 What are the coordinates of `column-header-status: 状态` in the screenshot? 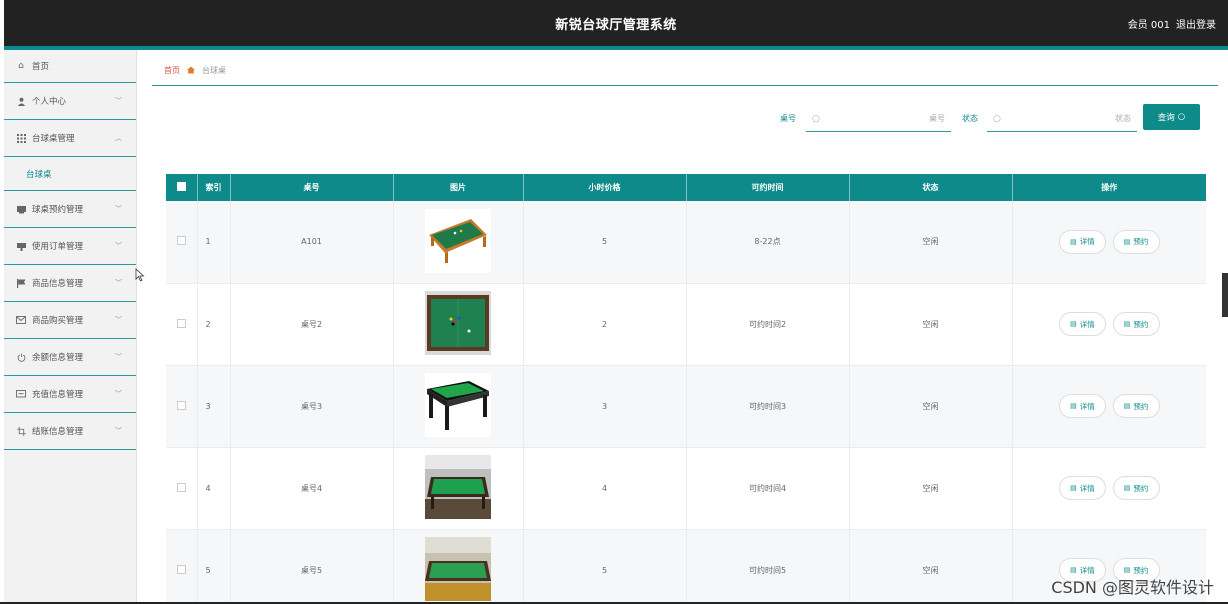 It's located at (931, 187).